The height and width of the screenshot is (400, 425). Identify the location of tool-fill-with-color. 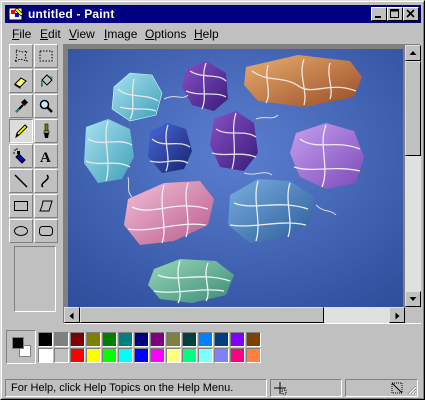
(46, 81).